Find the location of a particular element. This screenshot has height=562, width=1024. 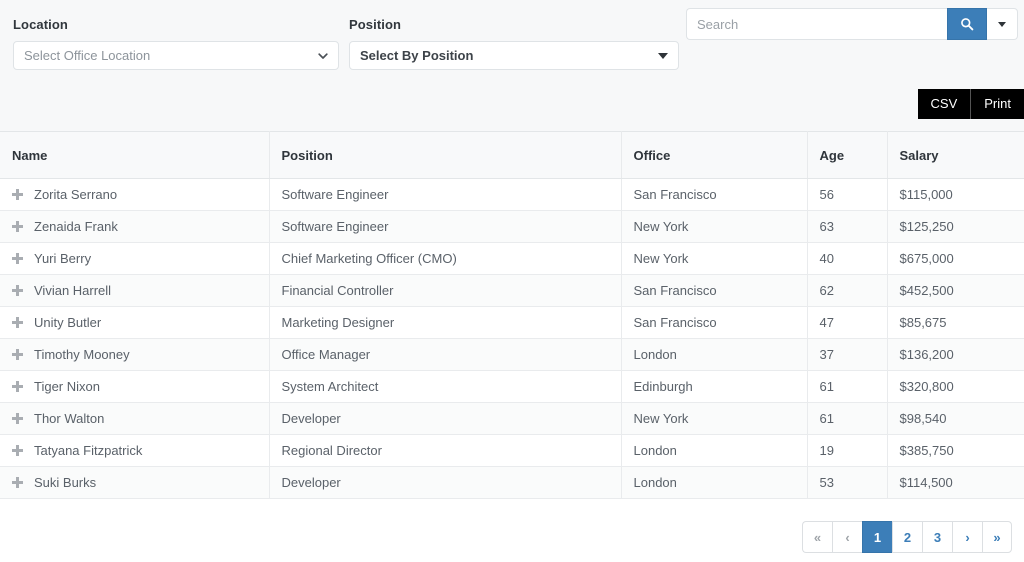

name-cell-wrapper: Suki Burks is located at coordinates (134, 482).